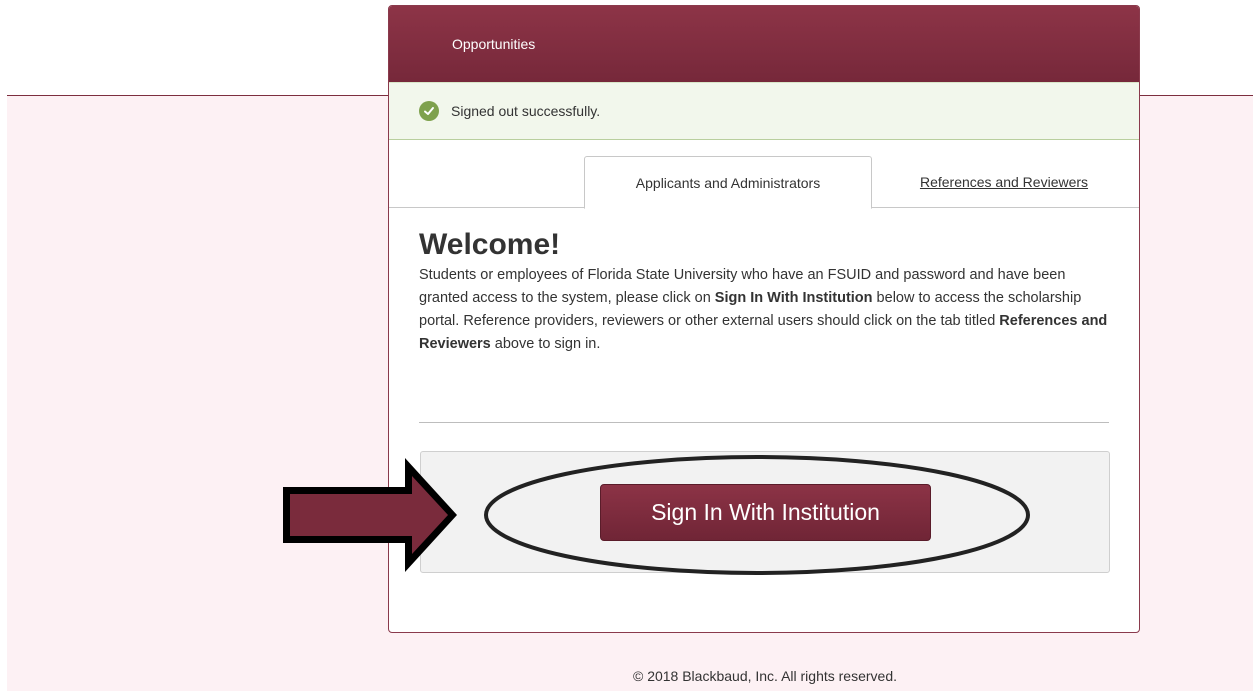 The width and height of the screenshot is (1253, 691). What do you see at coordinates (764, 422) in the screenshot?
I see `section-divider` at bounding box center [764, 422].